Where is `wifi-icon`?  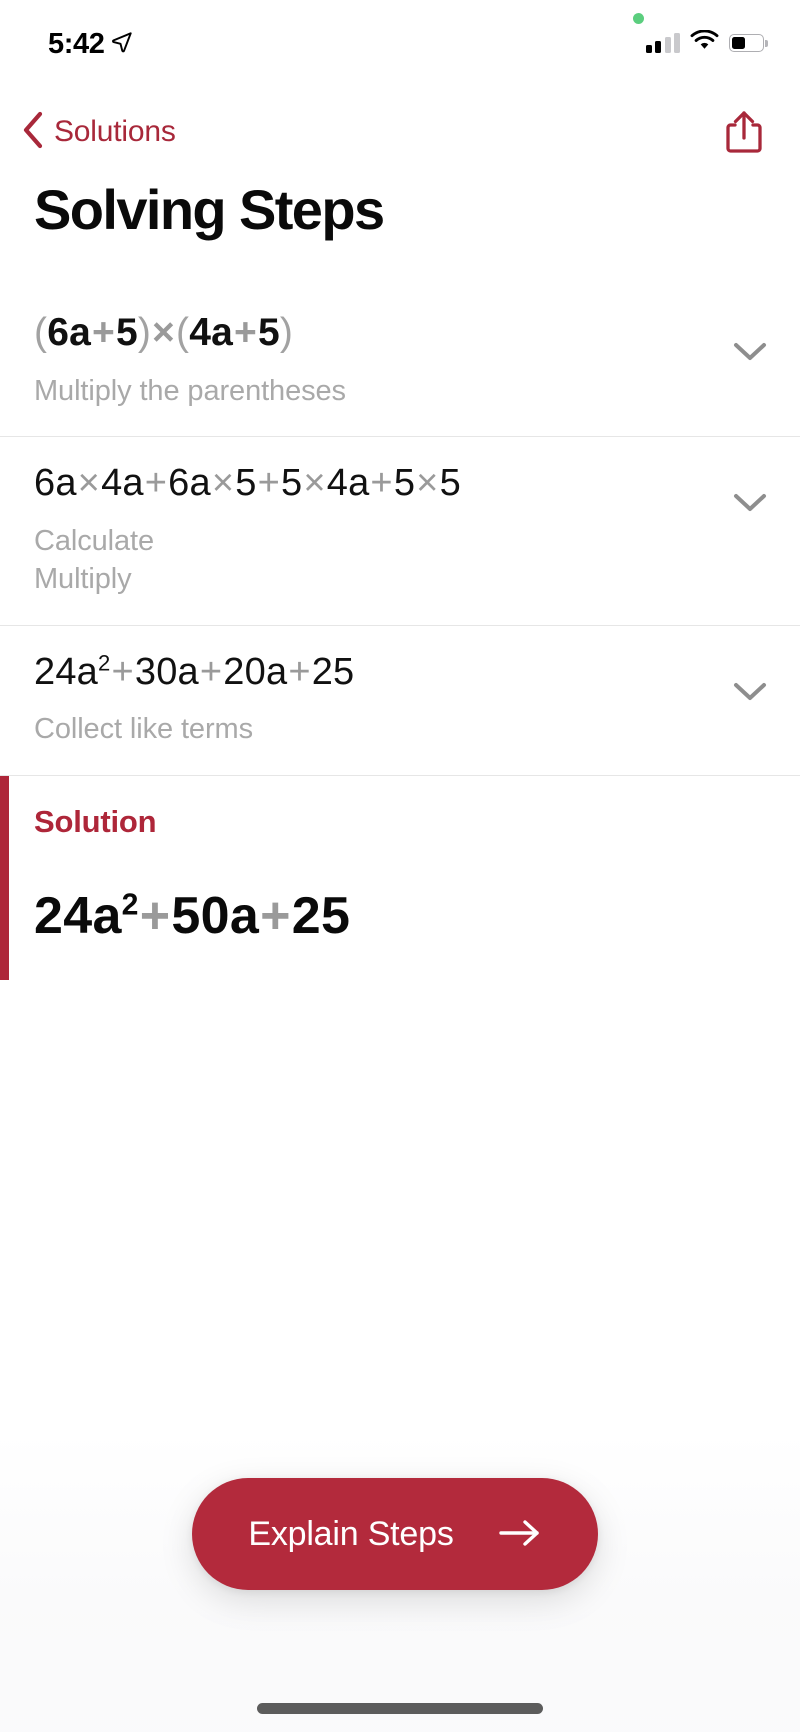 wifi-icon is located at coordinates (704, 42).